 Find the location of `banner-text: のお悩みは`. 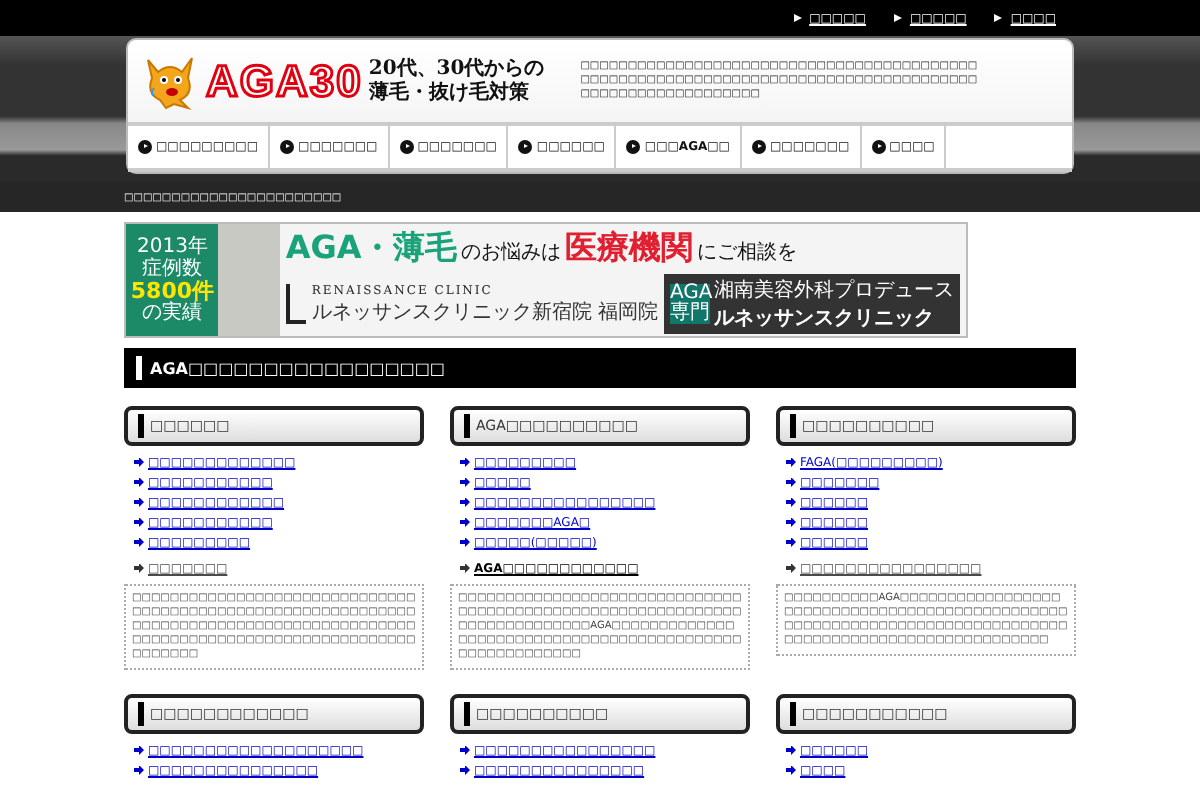

banner-text: のお悩みは is located at coordinates (511, 252).